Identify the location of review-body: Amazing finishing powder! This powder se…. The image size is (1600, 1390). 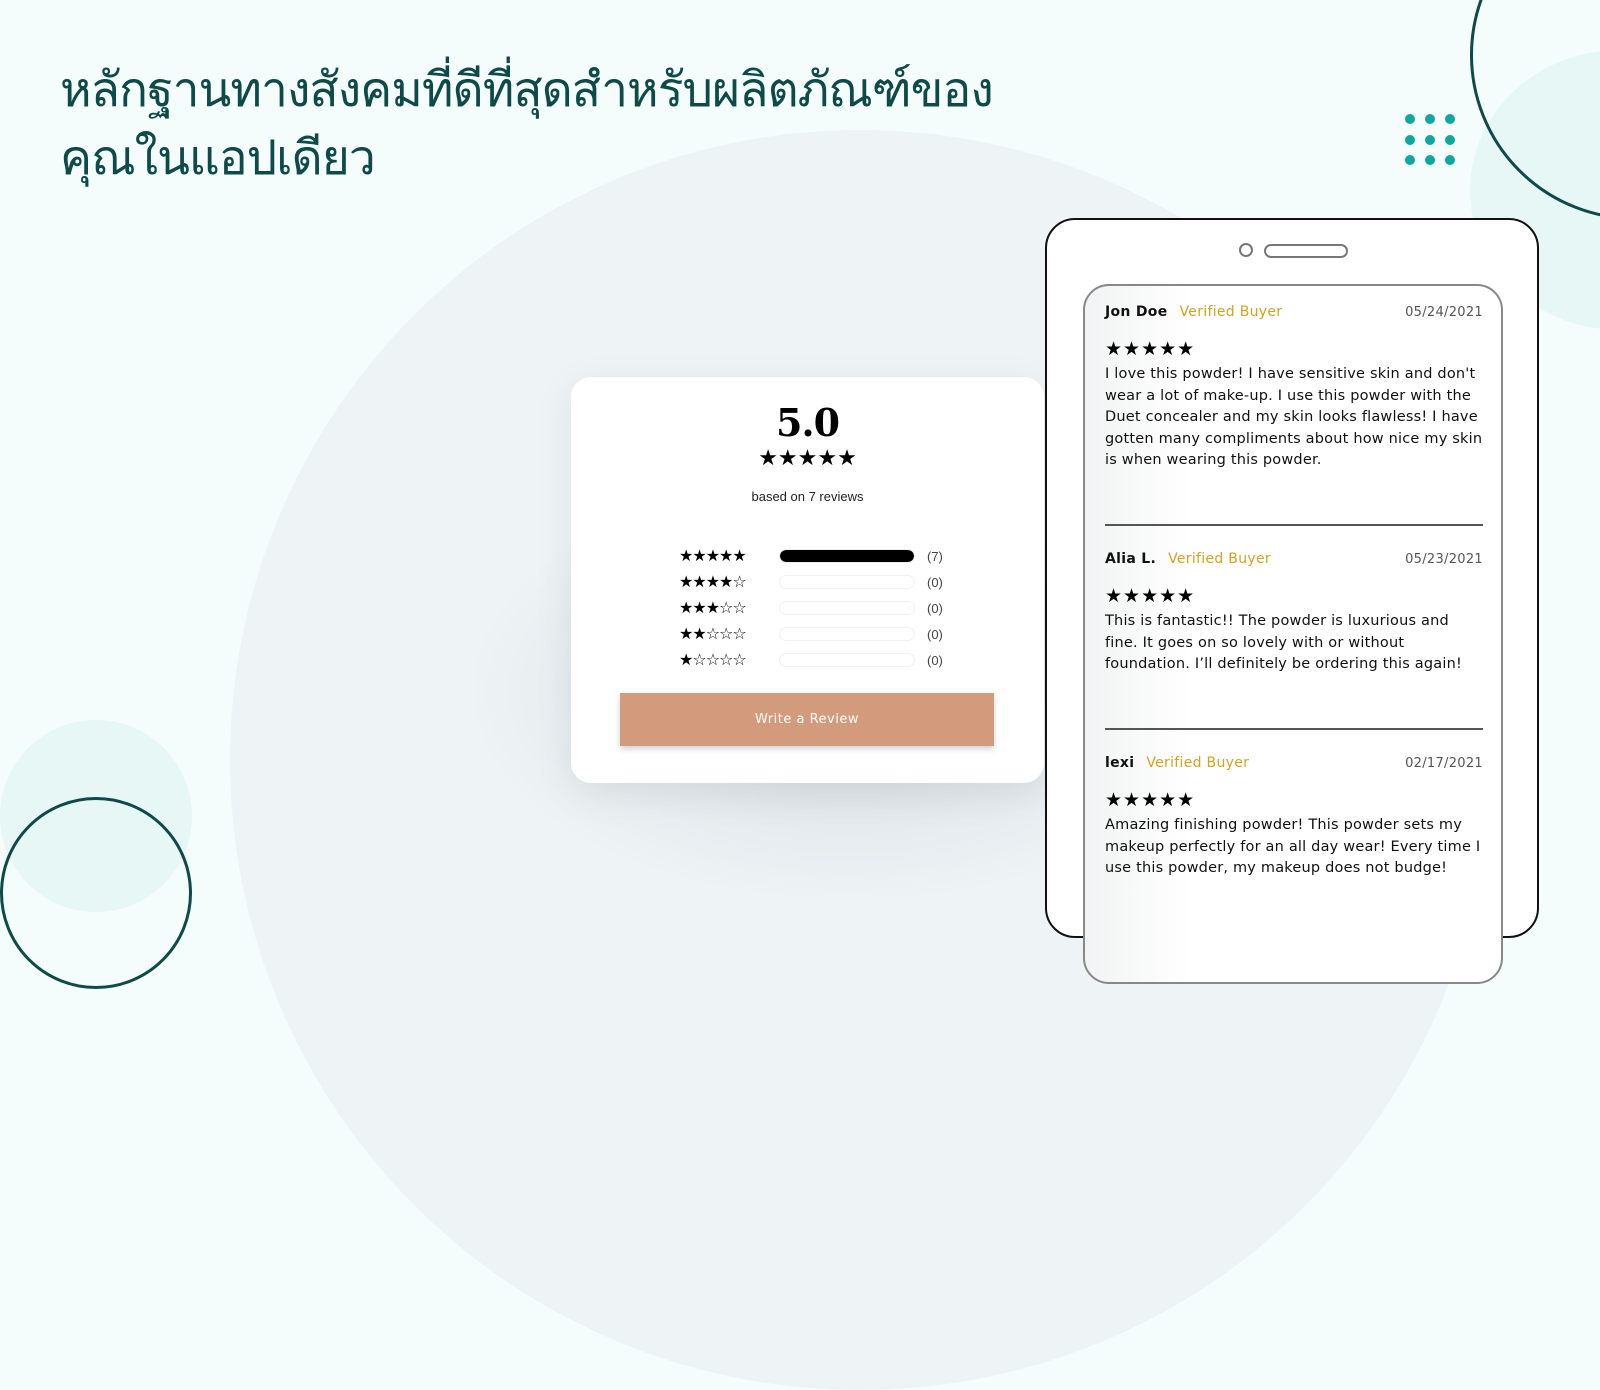
(1293, 846).